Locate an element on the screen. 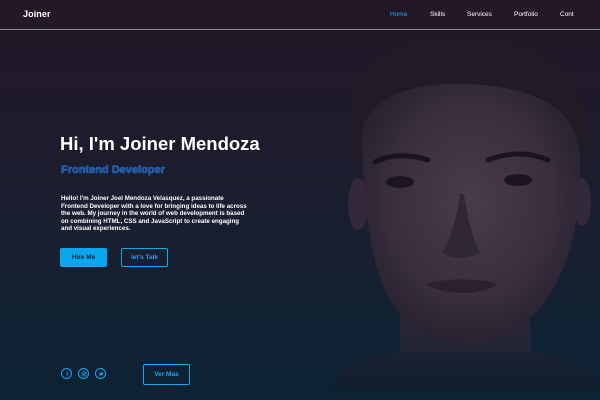 Image resolution: width=600 pixels, height=400 pixels. lets-talk-button: let's Talk is located at coordinates (144, 257).